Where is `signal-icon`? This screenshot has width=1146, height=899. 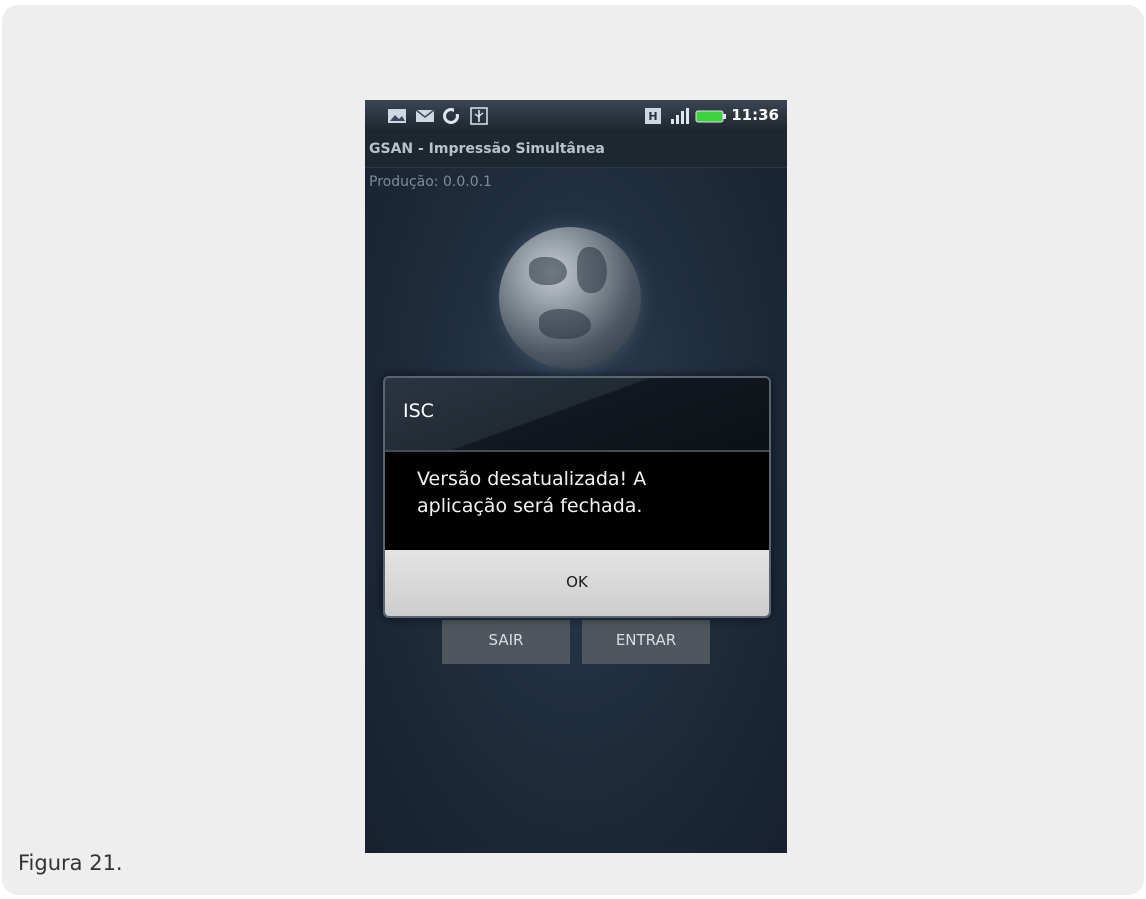
signal-icon is located at coordinates (679, 116).